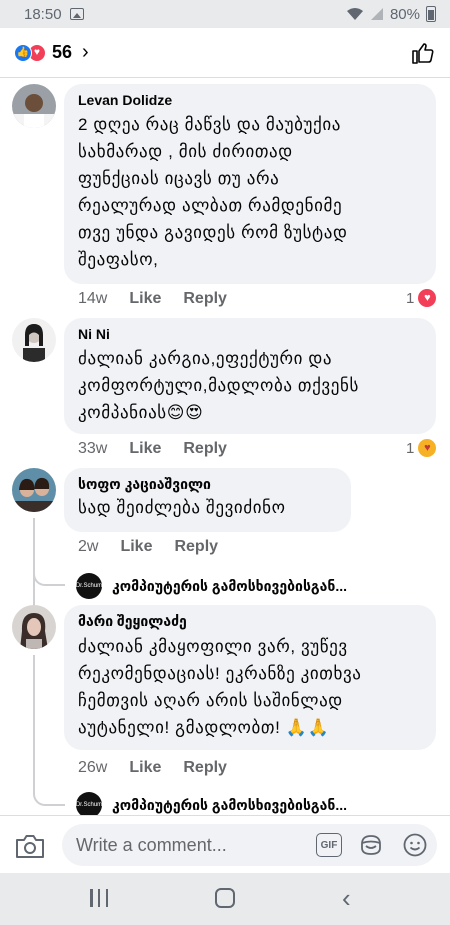 This screenshot has height=925, width=450. What do you see at coordinates (92, 299) in the screenshot?
I see `comment-time: 14w` at bounding box center [92, 299].